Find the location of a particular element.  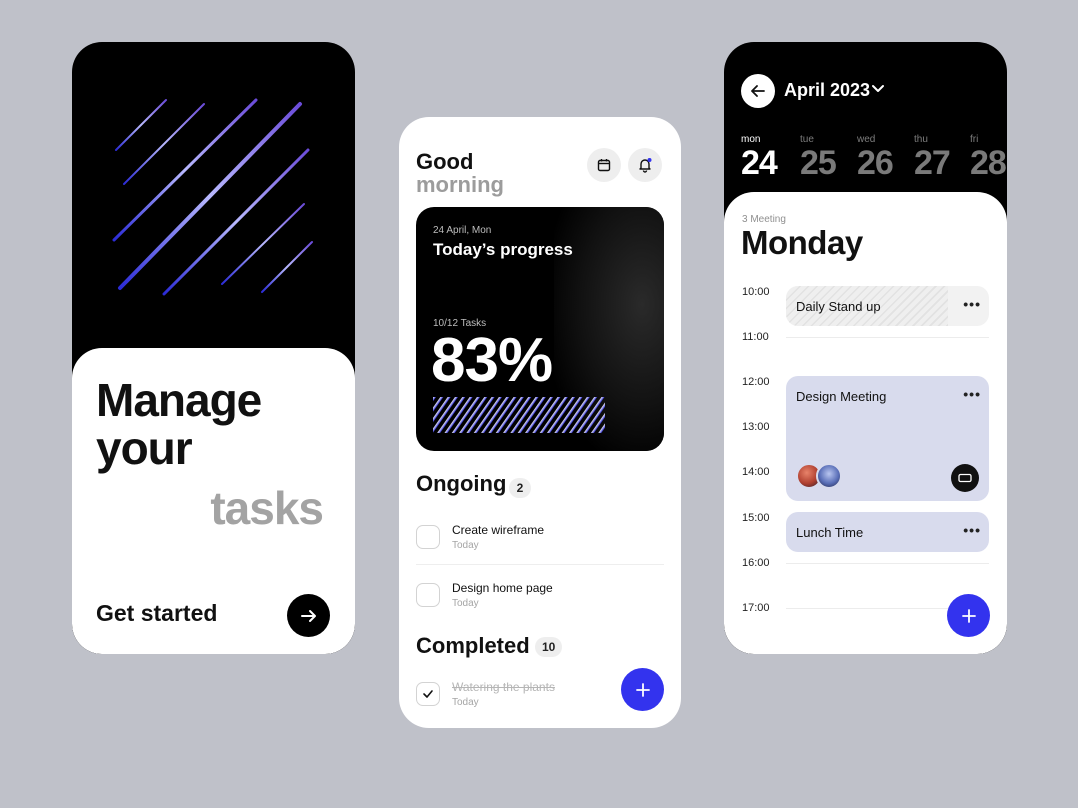

ongoing-title: Ongoing is located at coordinates (461, 483).